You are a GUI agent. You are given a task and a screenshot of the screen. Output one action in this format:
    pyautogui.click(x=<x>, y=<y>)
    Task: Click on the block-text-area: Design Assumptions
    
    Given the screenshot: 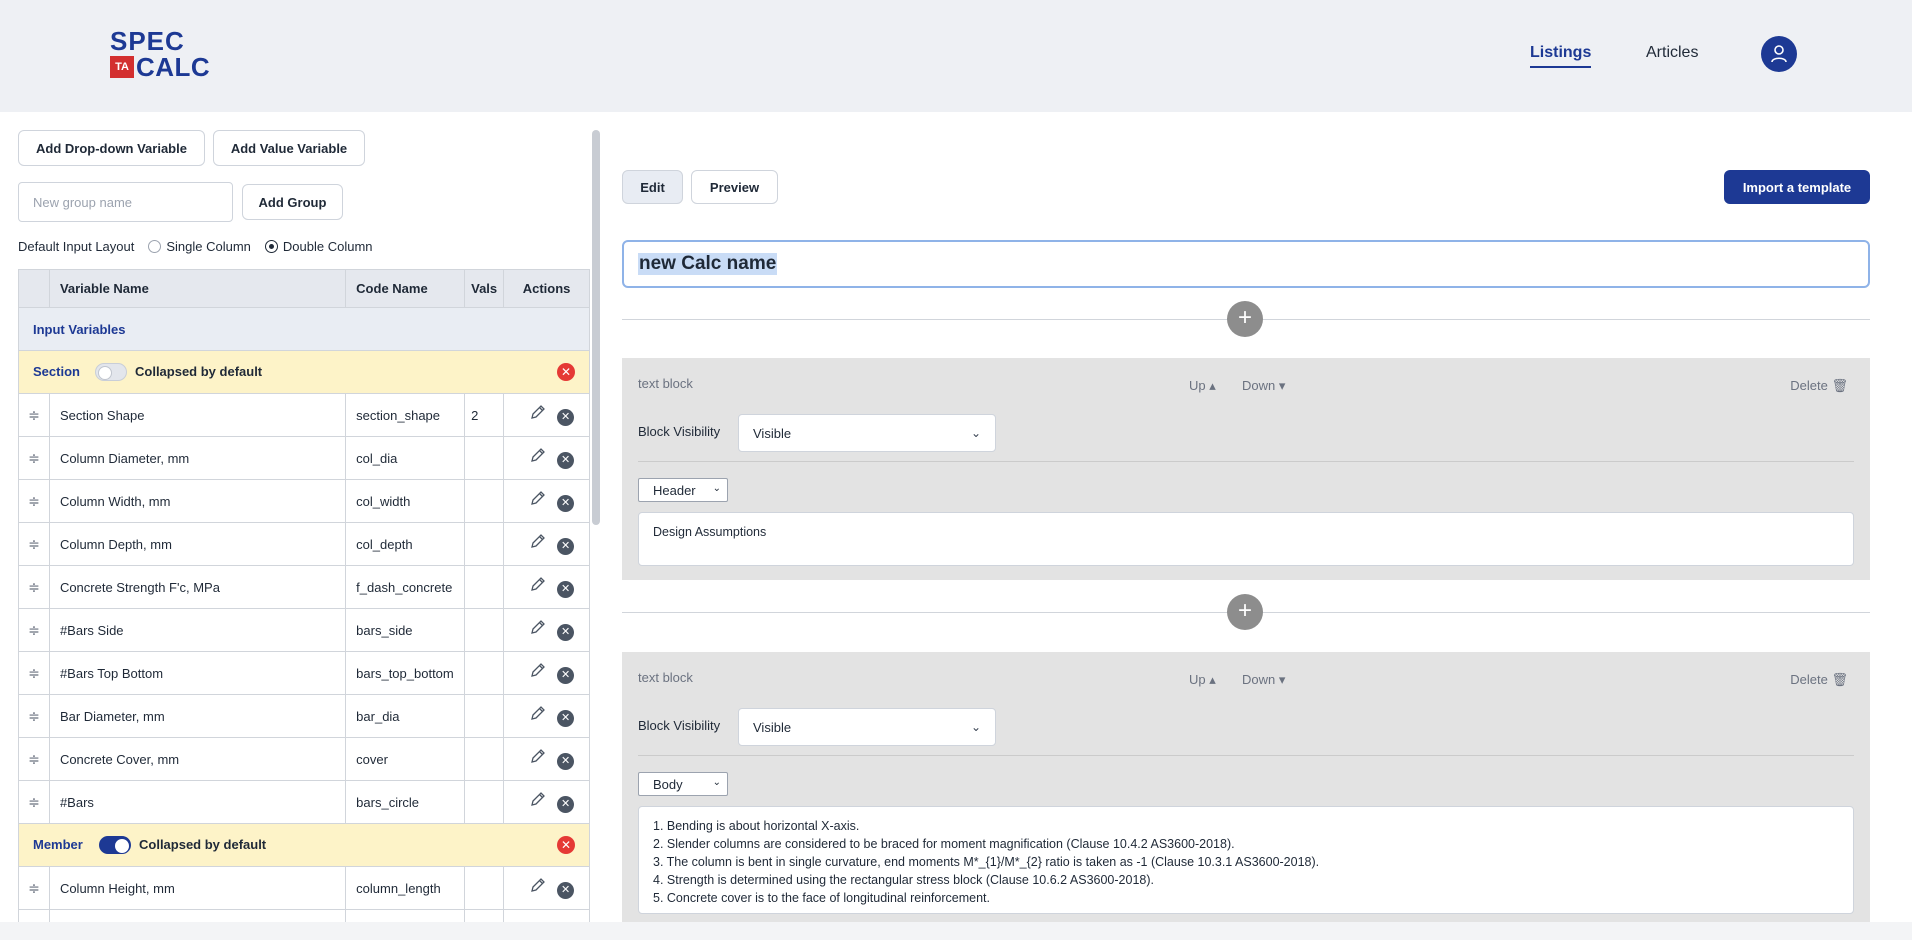 What is the action you would take?
    pyautogui.click(x=1246, y=539)
    